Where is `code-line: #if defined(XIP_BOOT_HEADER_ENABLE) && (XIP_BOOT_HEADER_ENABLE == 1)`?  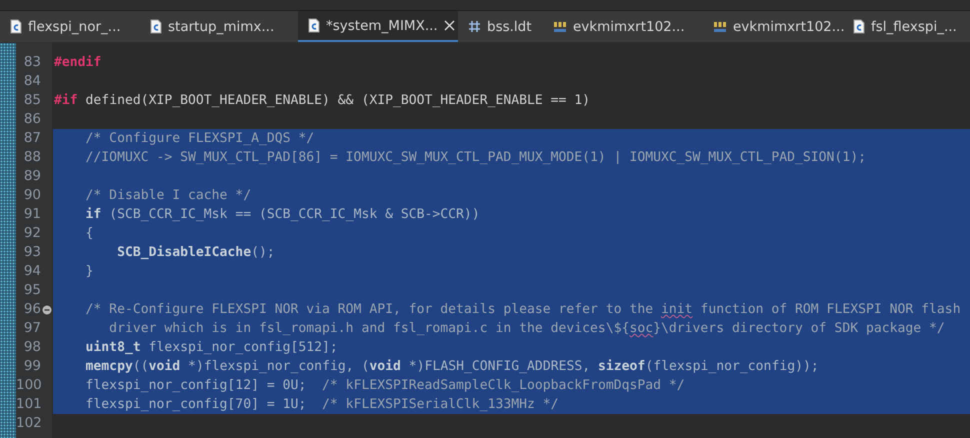 code-line: #if defined(XIP_BOOT_HEADER_ENABLE) && (XIP_BOOT_HEADER_ENABLE == 1) is located at coordinates (322, 101).